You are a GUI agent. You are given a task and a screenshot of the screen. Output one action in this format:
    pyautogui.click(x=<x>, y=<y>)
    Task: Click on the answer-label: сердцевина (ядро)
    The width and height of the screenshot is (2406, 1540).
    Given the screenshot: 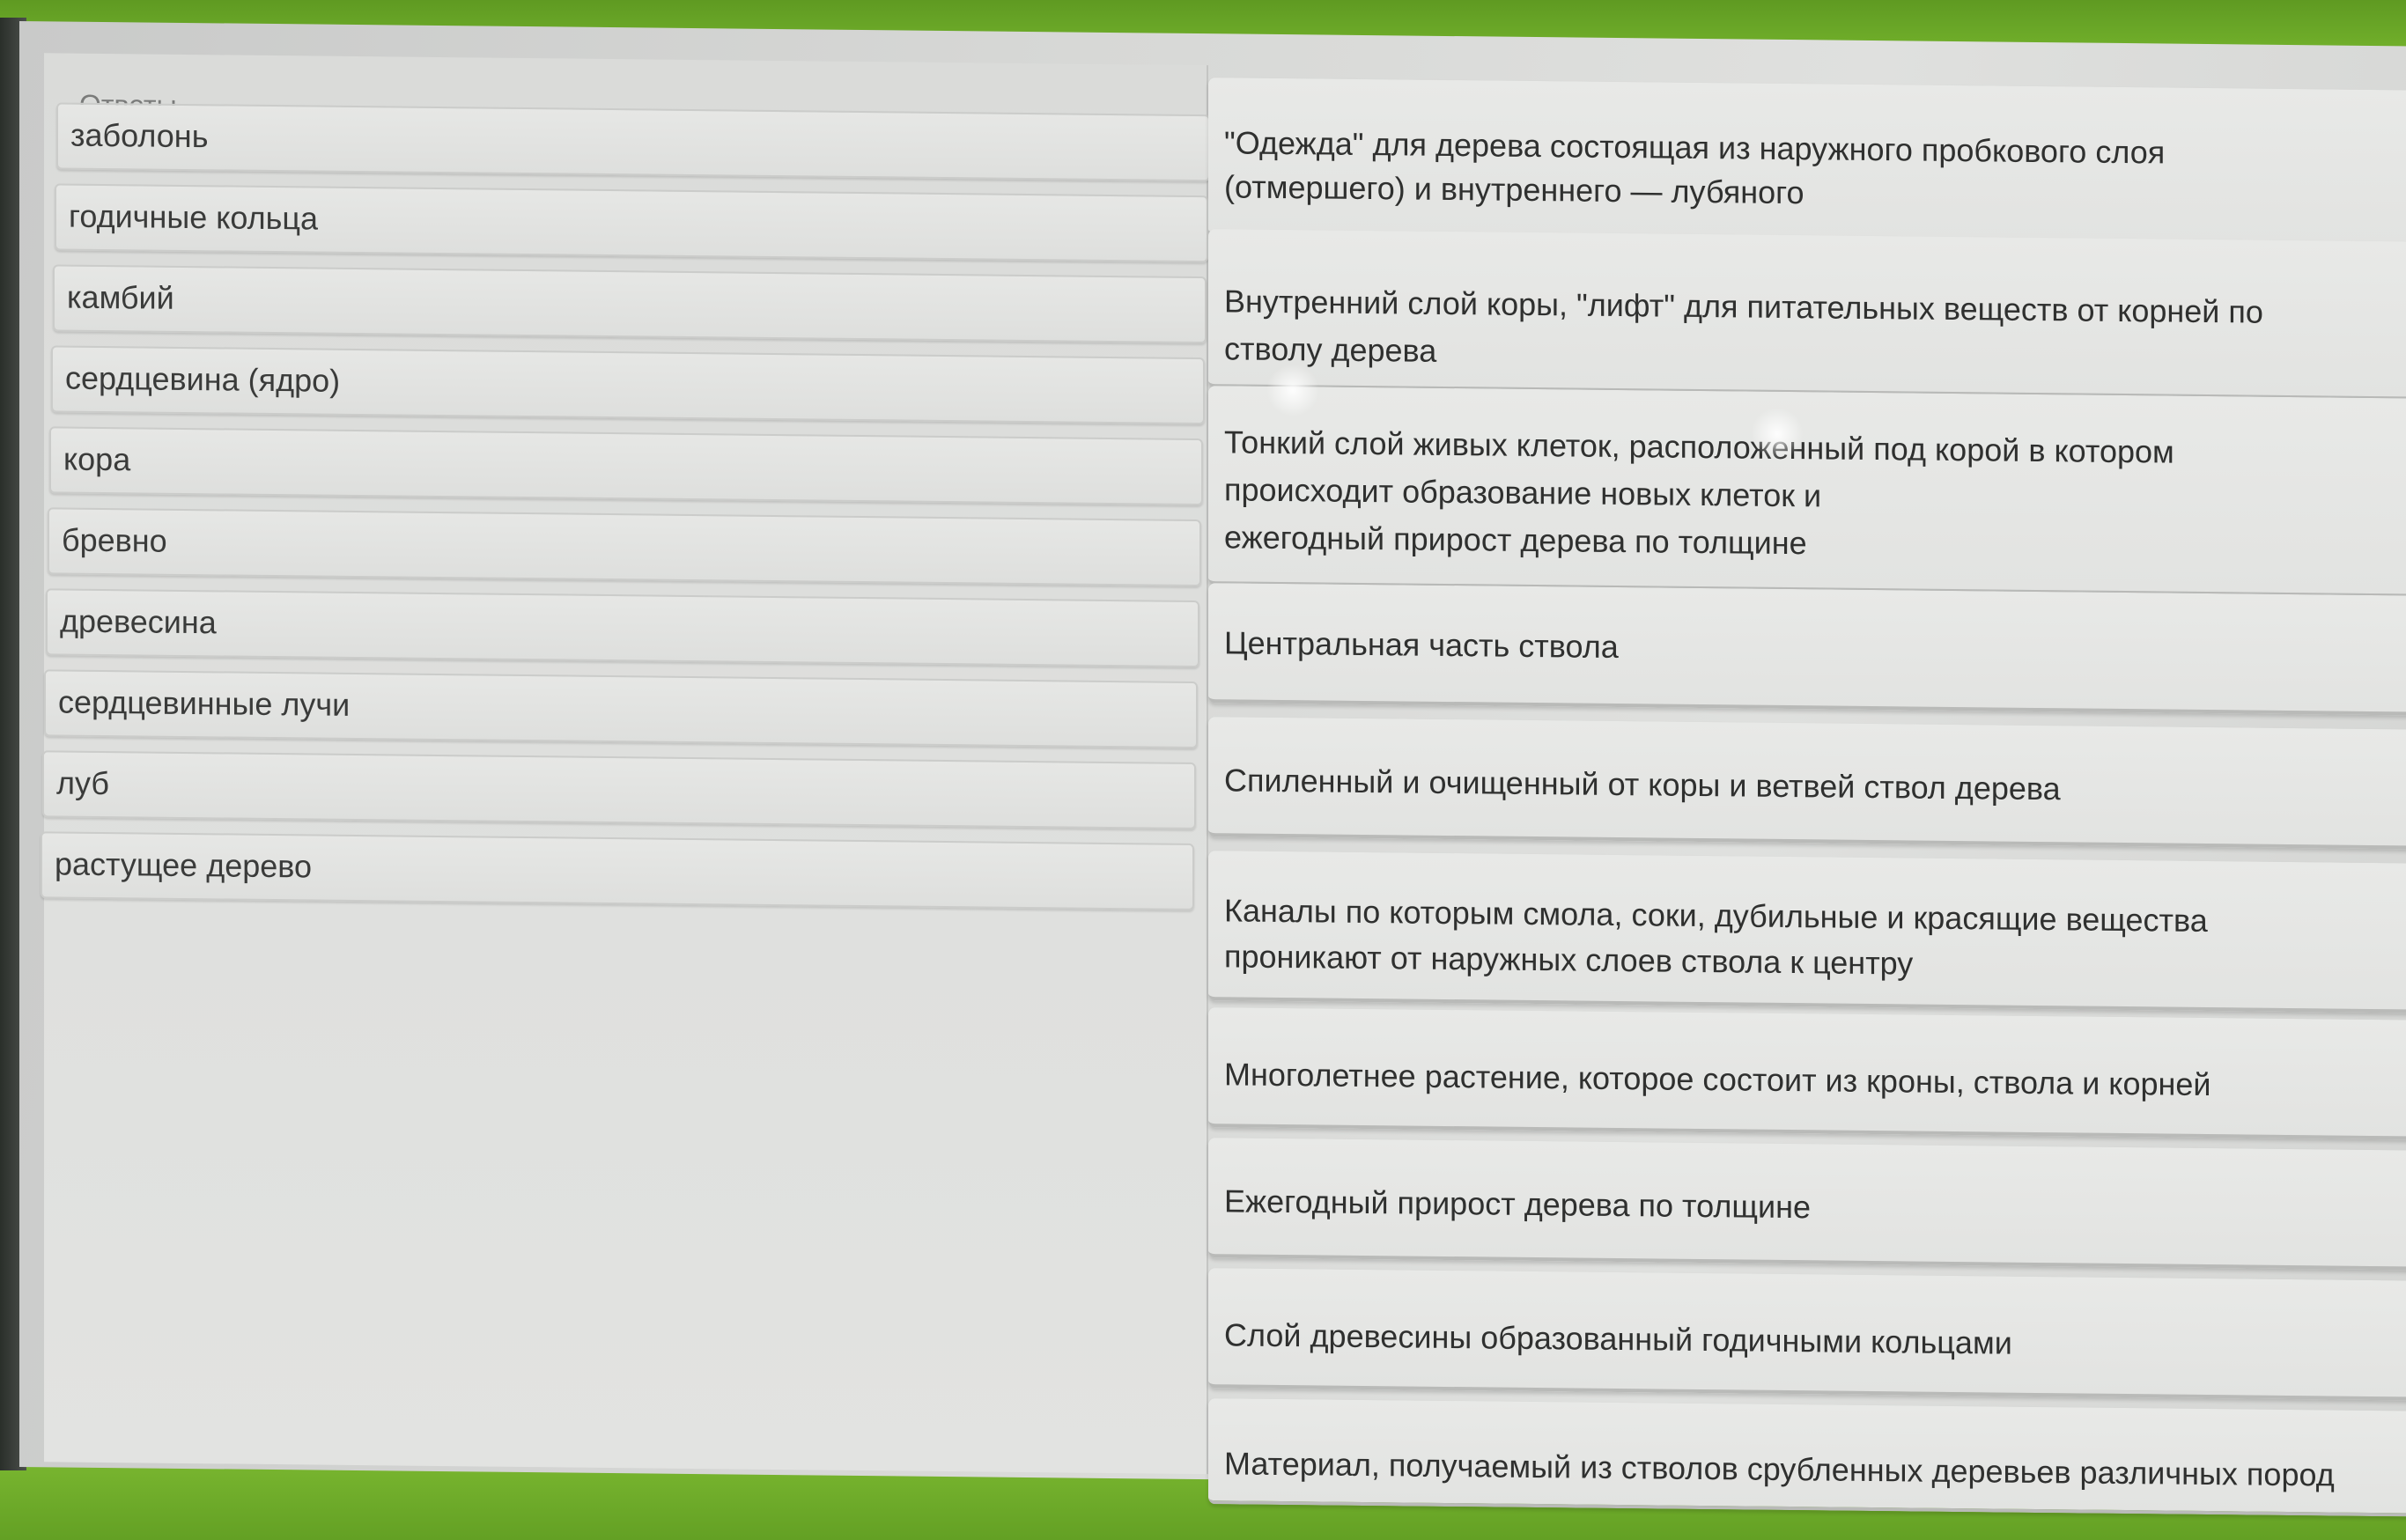 What is the action you would take?
    pyautogui.click(x=203, y=379)
    